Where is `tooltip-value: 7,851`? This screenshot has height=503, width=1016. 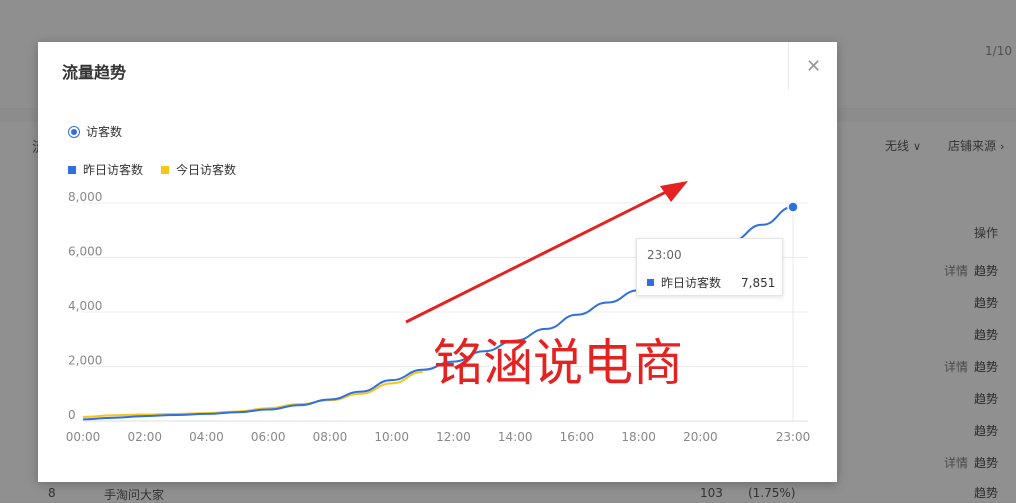
tooltip-value: 7,851 is located at coordinates (758, 282).